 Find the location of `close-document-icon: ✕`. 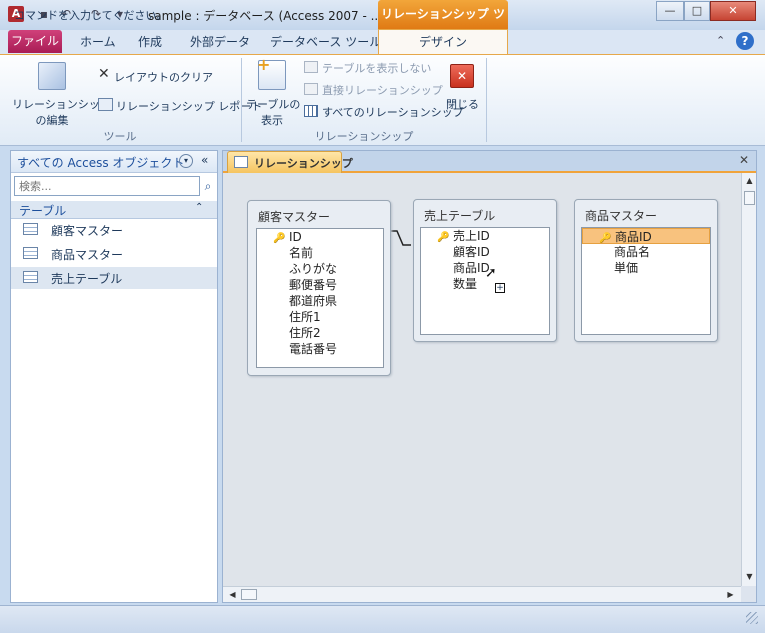

close-document-icon: ✕ is located at coordinates (744, 160).